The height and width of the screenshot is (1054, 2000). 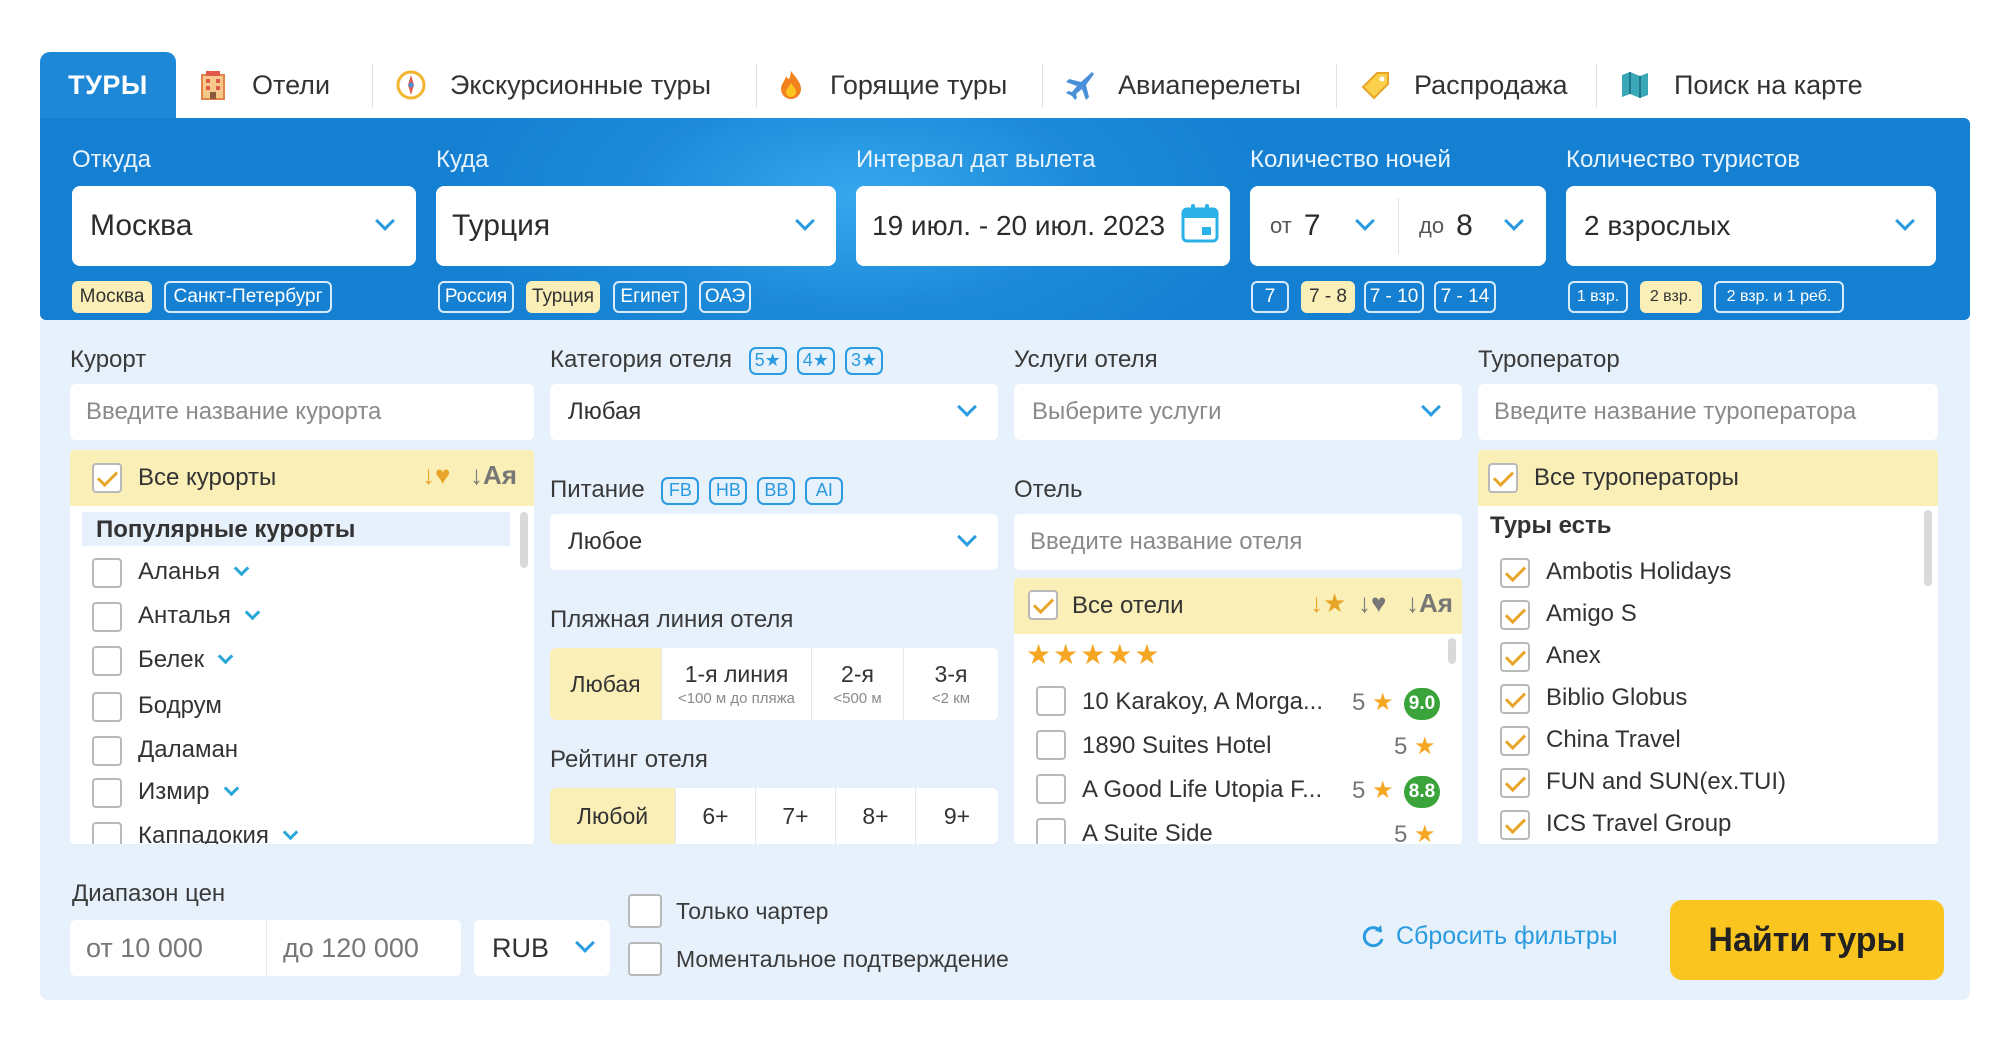 I want to click on refresh-icon, so click(x=1373, y=937).